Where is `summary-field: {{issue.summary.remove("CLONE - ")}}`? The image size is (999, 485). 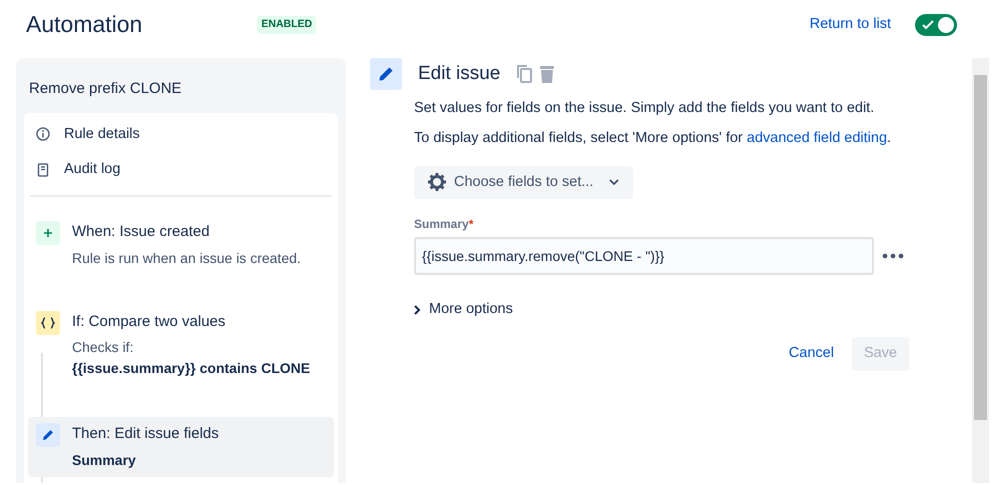
summary-field: {{issue.summary.remove("CLONE - ")}} is located at coordinates (644, 256).